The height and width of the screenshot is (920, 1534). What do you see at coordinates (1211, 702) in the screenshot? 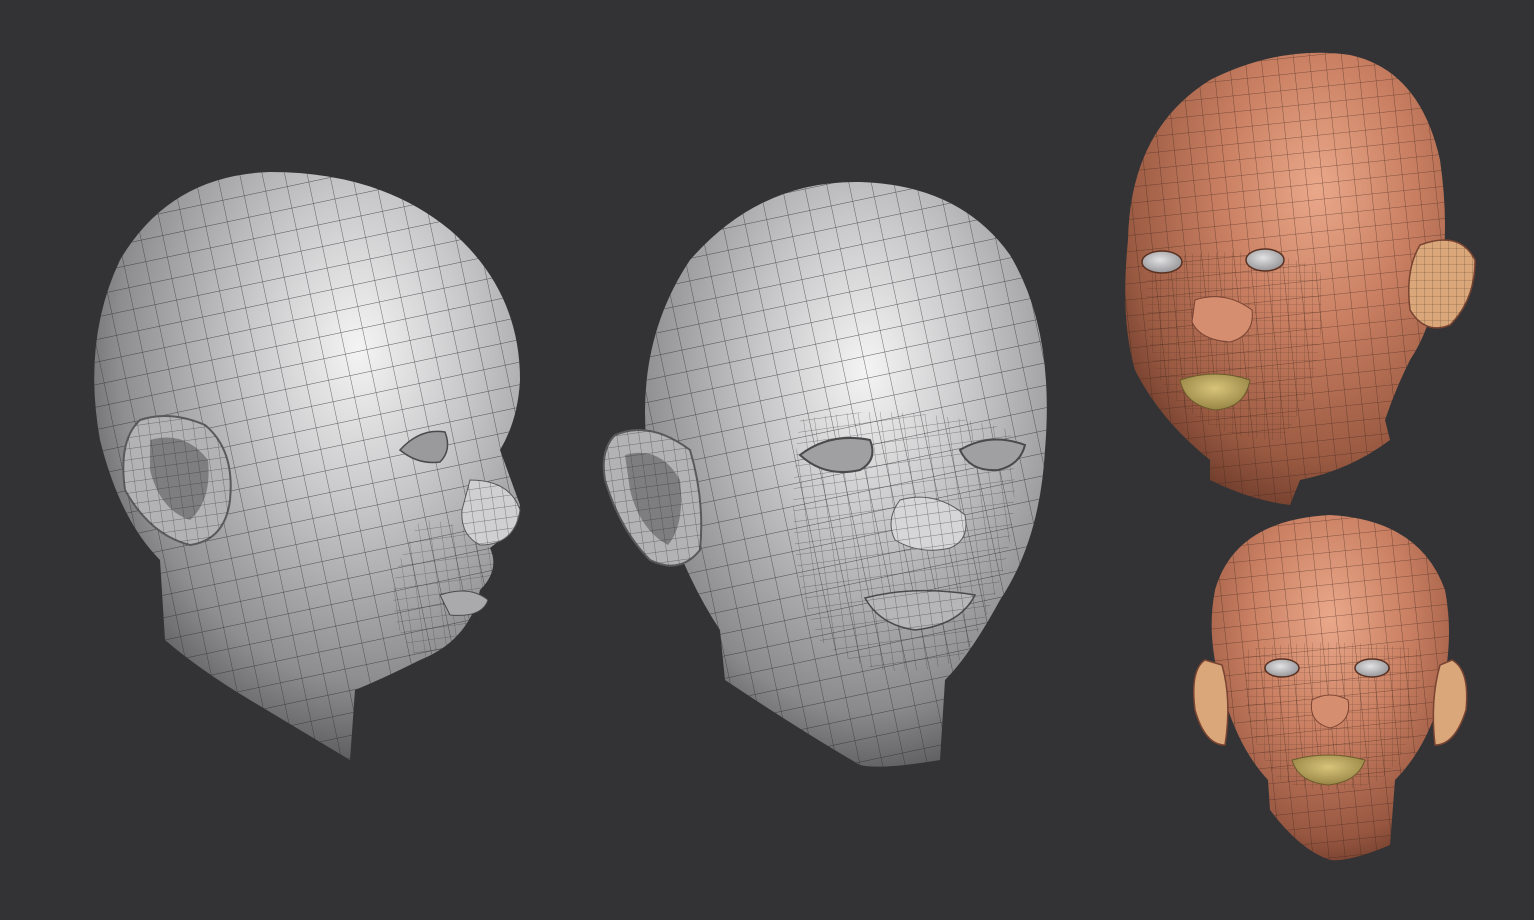
I see `left-ear` at bounding box center [1211, 702].